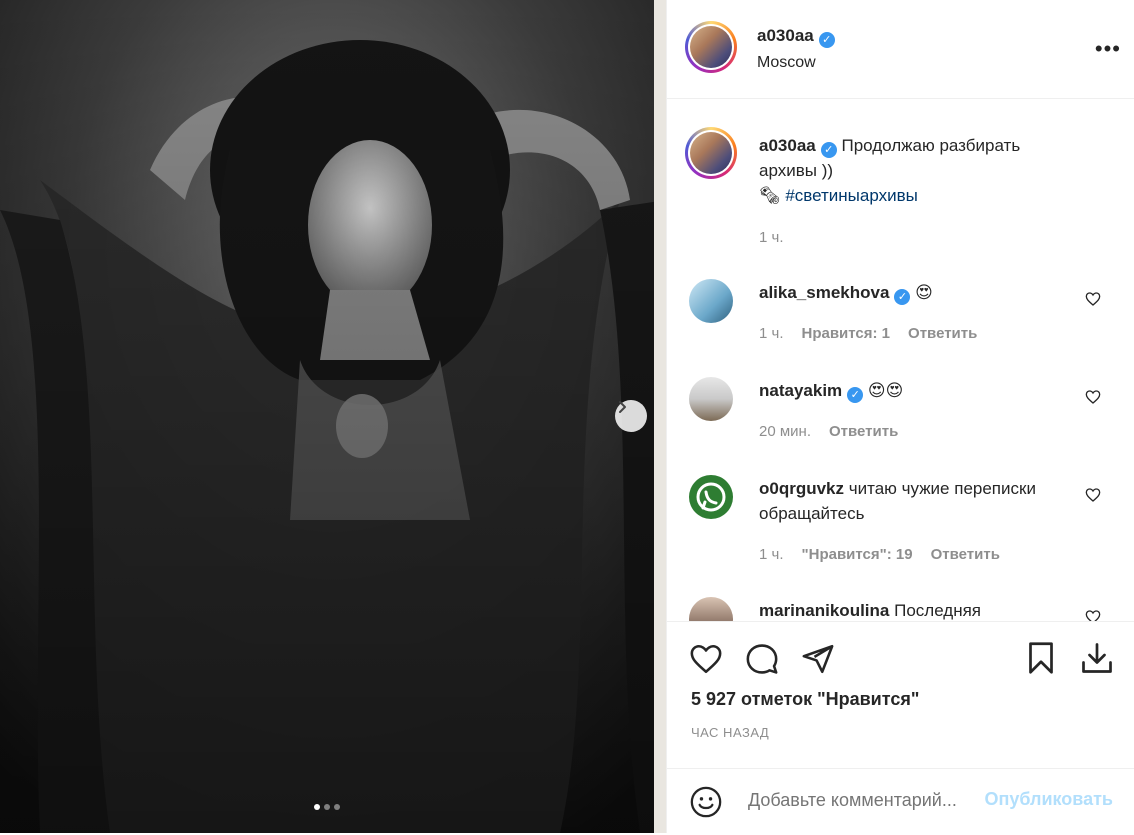 Image resolution: width=1134 pixels, height=835 pixels. Describe the element at coordinates (828, 431) in the screenshot. I see `comment-meta: 20 мин. Ответить` at that location.